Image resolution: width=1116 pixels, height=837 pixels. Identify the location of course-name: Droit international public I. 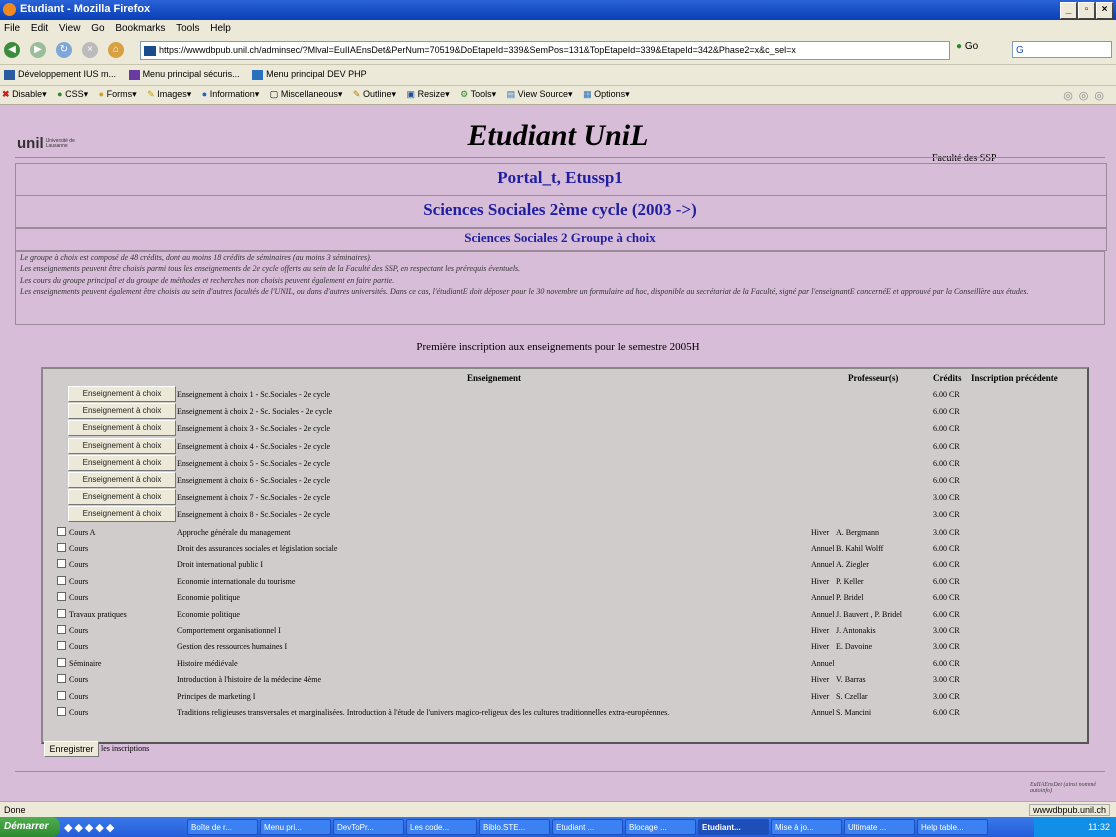
(220, 565).